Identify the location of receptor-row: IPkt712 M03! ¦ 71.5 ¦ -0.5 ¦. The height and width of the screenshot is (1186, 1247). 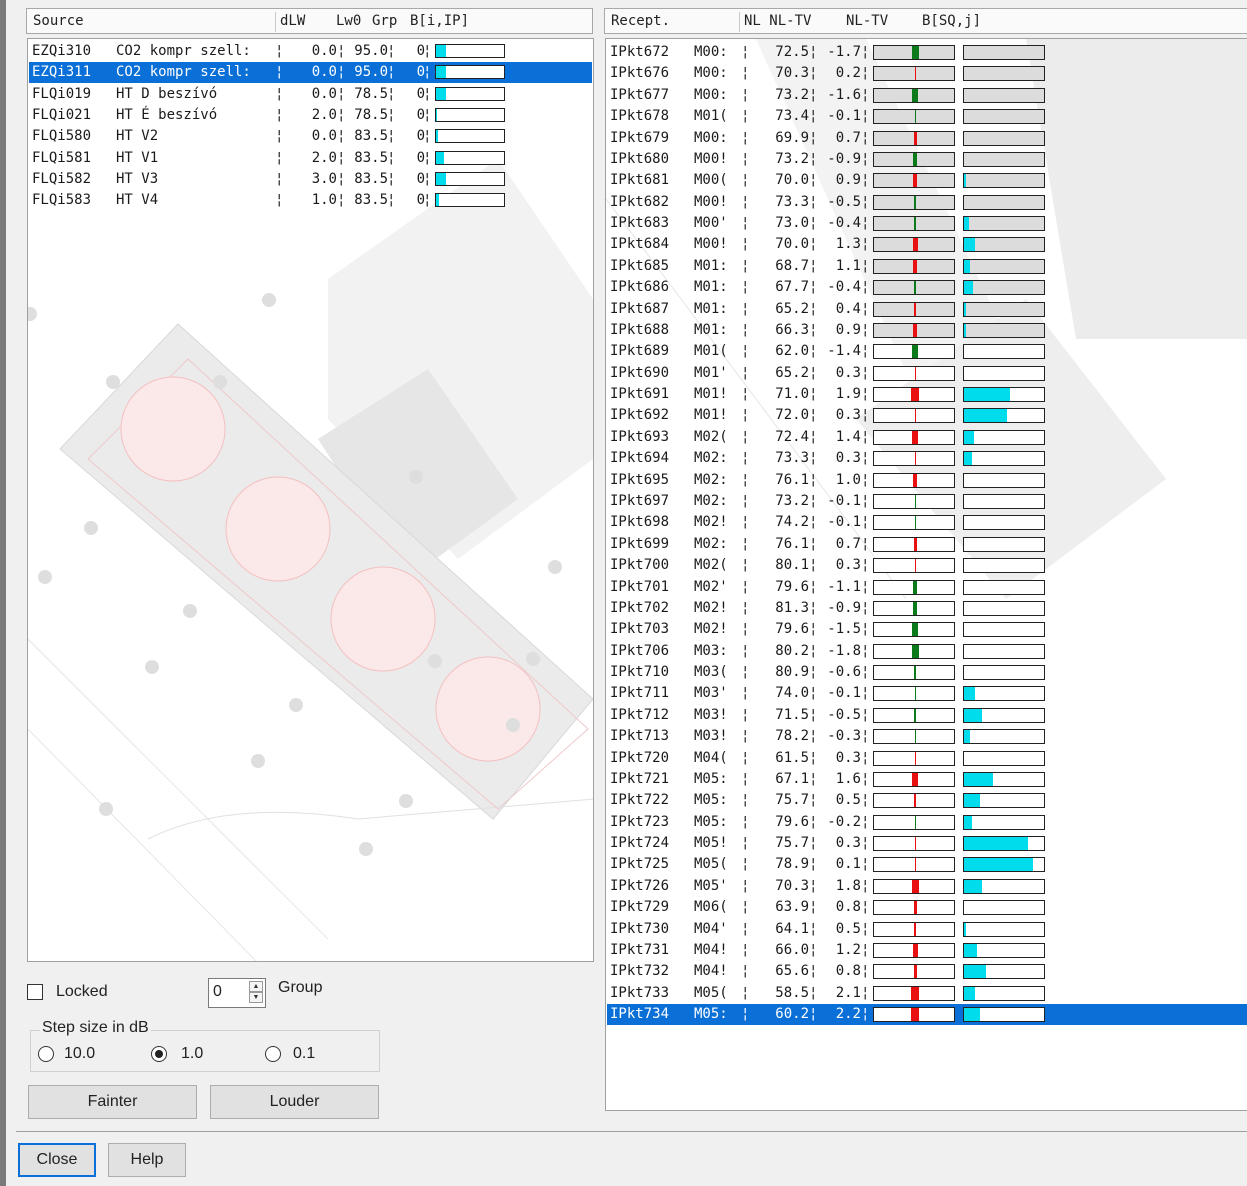
(927, 715).